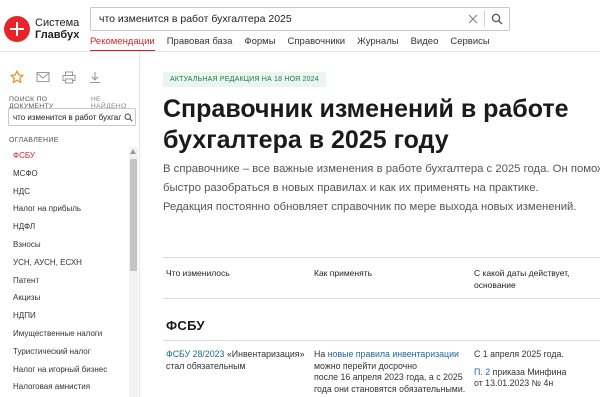  What do you see at coordinates (17, 77) in the screenshot?
I see `star-icon` at bounding box center [17, 77].